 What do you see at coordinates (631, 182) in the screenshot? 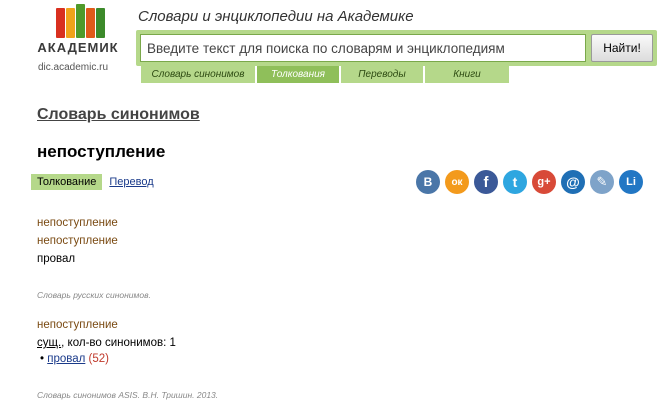
I see `liveinternet-icon: Li` at bounding box center [631, 182].